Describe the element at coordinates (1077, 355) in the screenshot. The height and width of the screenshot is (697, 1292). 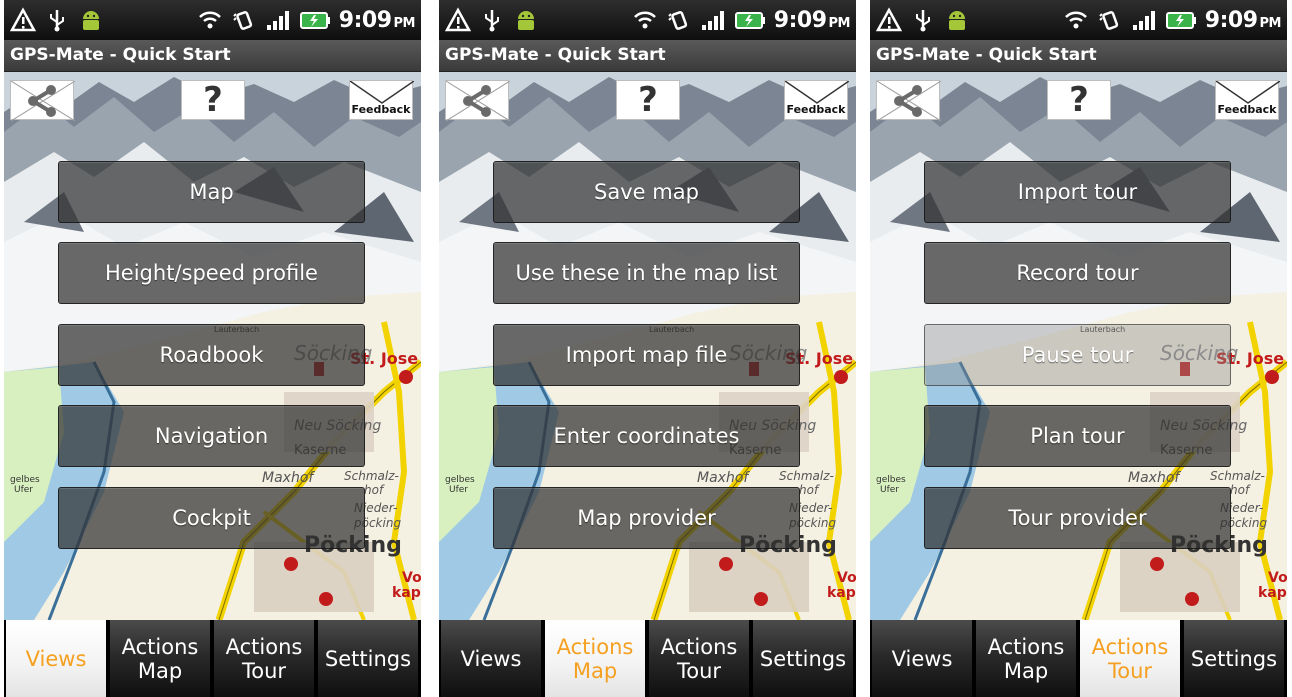
I see `pause-tour-button: Pause tour` at that location.